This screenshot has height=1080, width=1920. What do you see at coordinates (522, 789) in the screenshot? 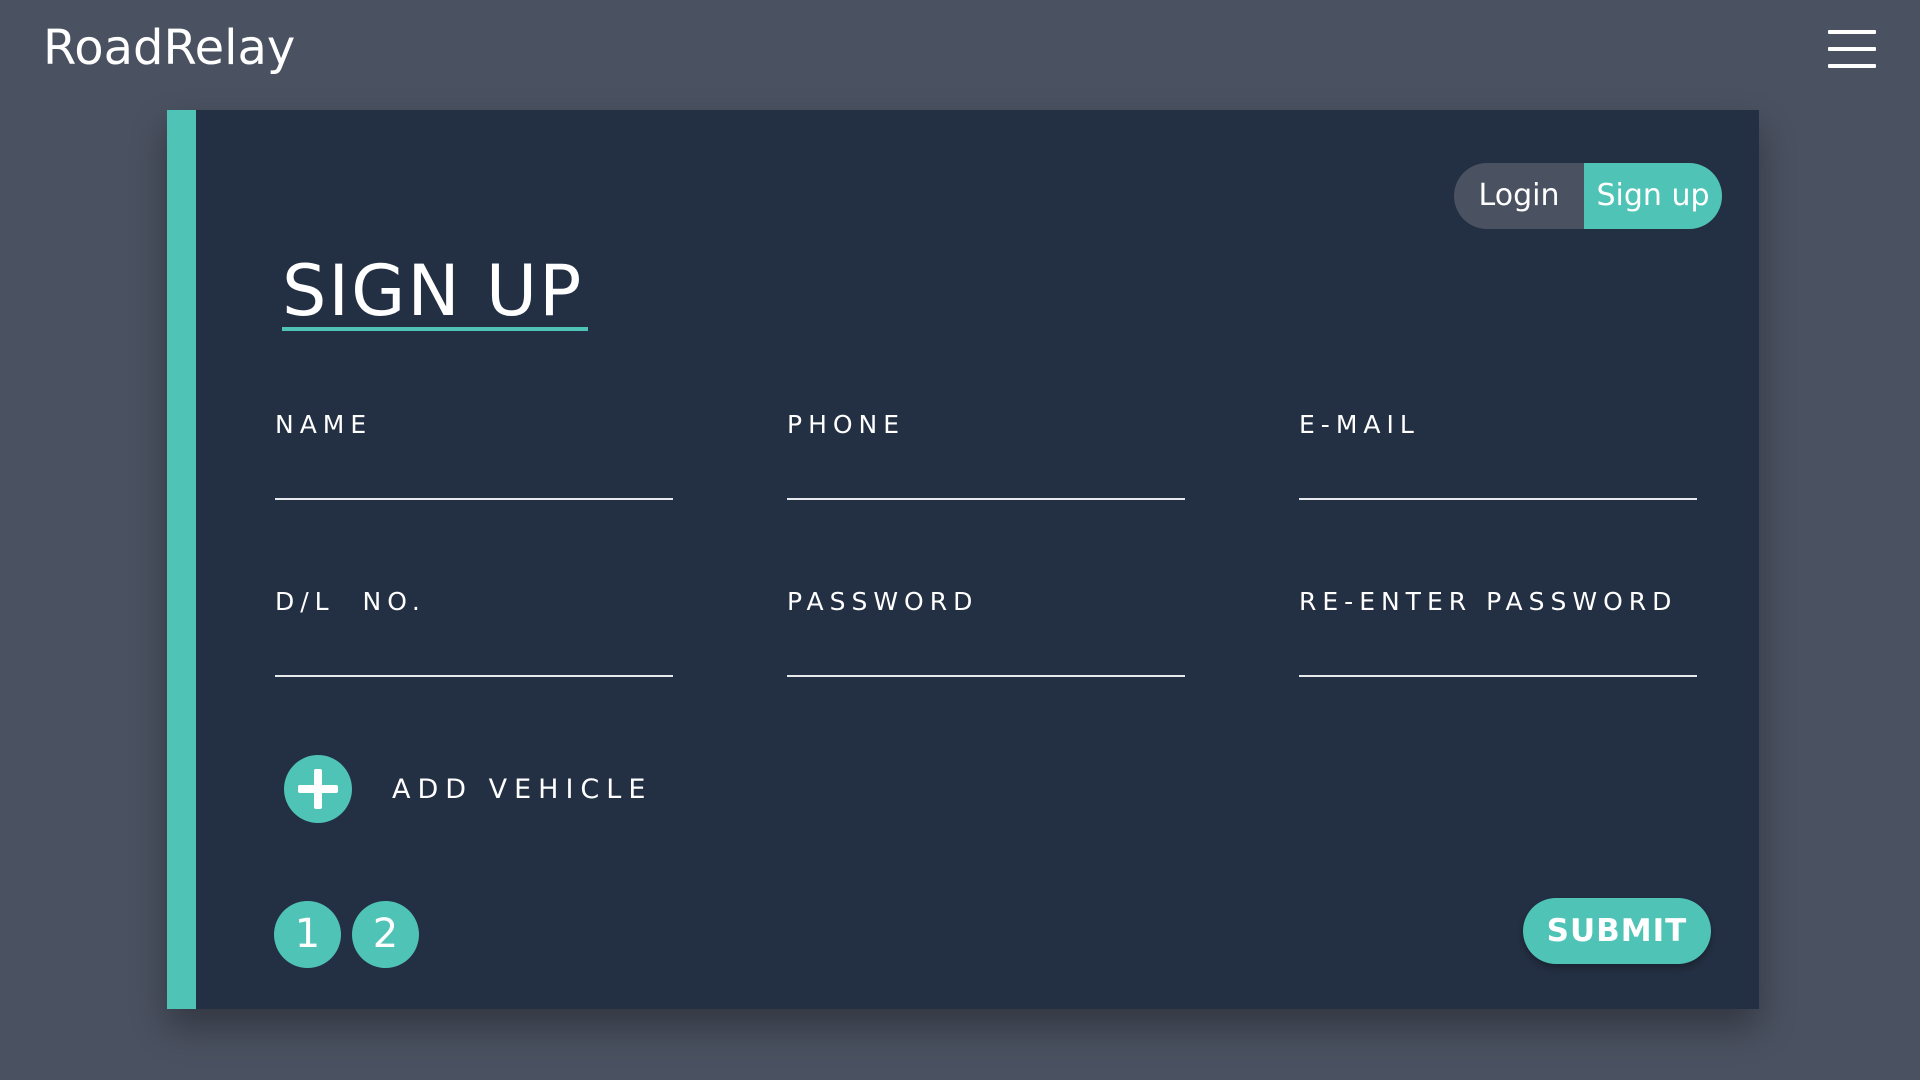
I see `add-vehicle-label: ADD VEHICLE` at bounding box center [522, 789].